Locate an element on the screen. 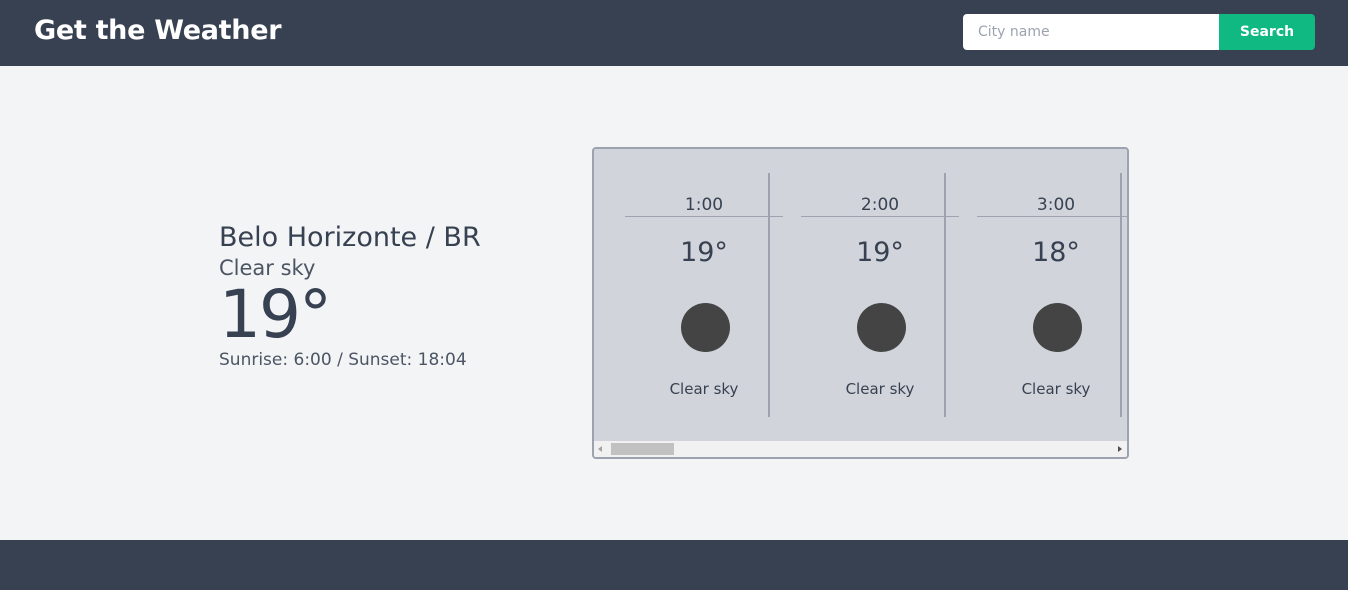 The height and width of the screenshot is (590, 1348). search-button: Search is located at coordinates (1267, 32).